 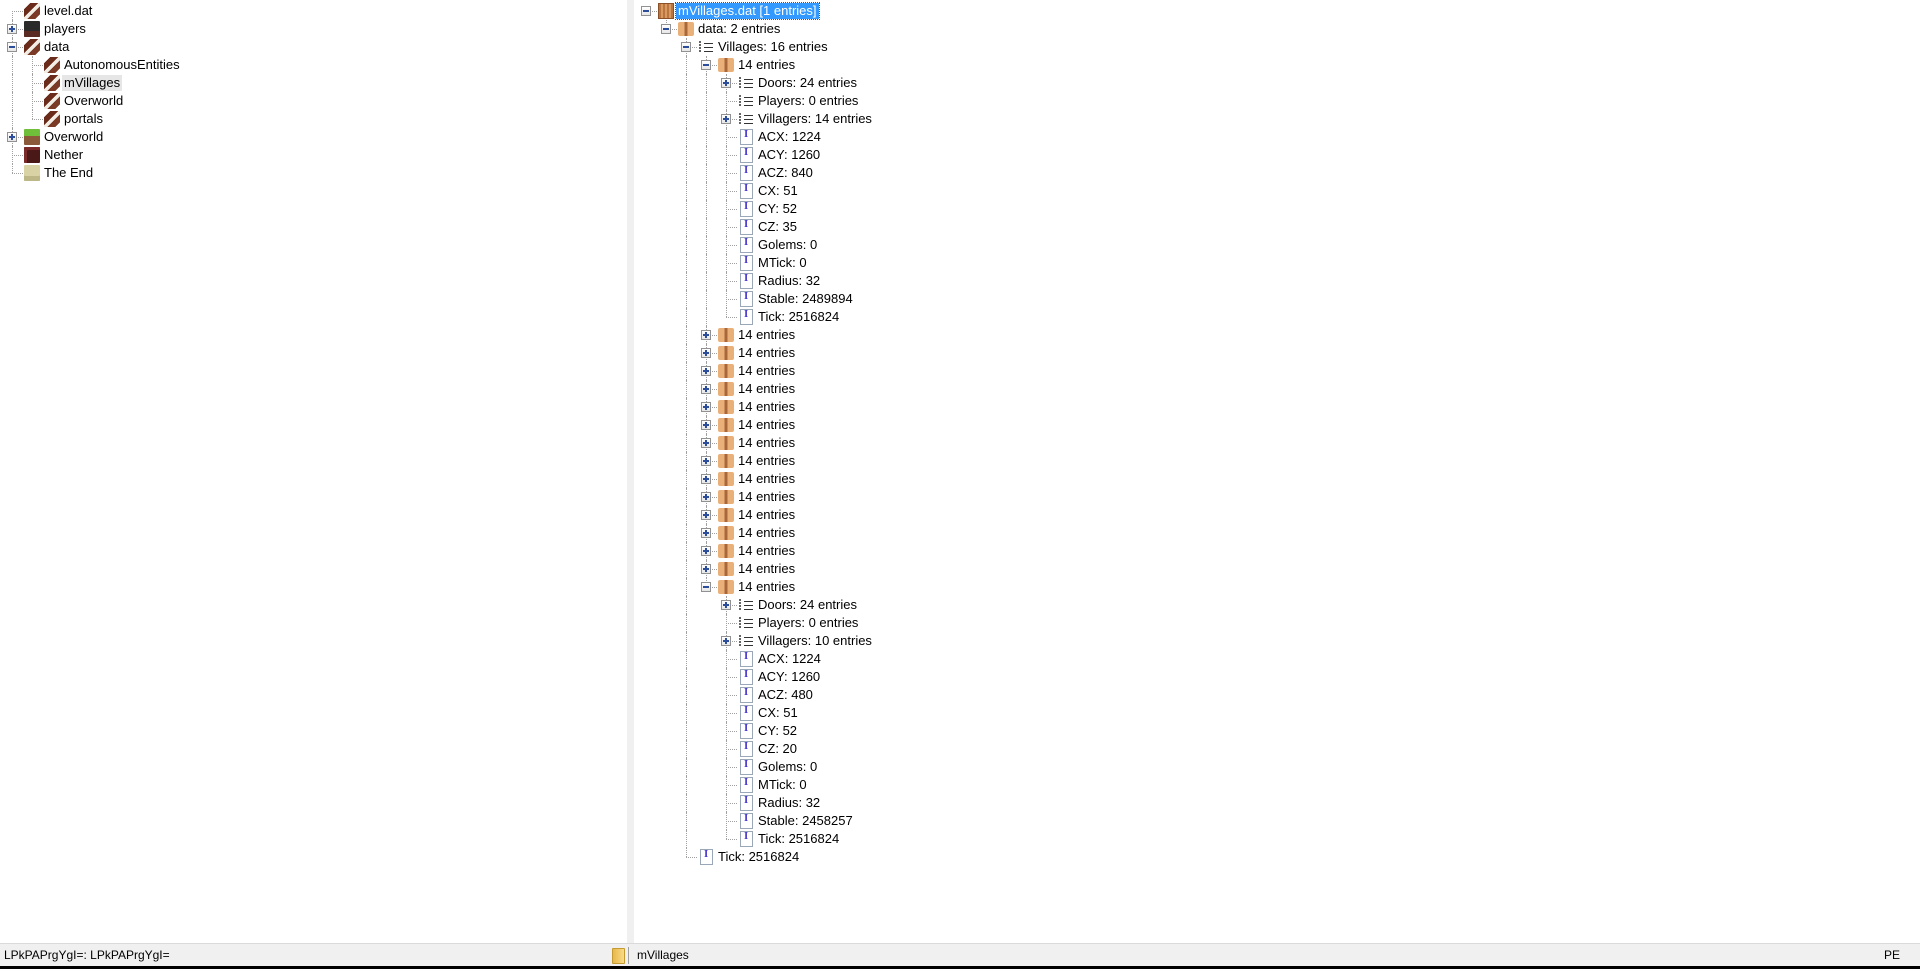 I want to click on tree-node-label: Stable: 2458257, so click(x=805, y=821).